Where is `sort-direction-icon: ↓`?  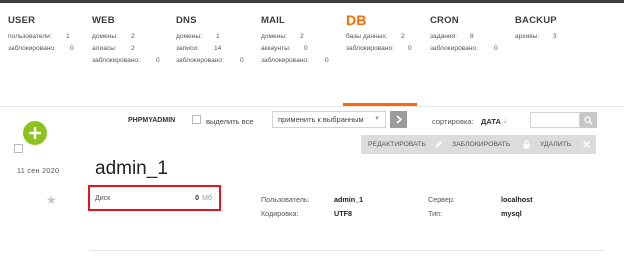 sort-direction-icon: ↓ is located at coordinates (505, 120).